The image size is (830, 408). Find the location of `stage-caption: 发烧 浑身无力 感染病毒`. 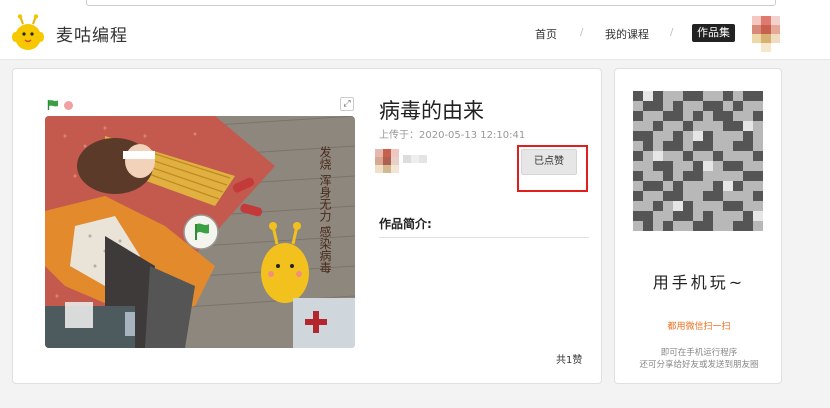

stage-caption: 发烧 浑身无力 感染病毒 is located at coordinates (325, 210).